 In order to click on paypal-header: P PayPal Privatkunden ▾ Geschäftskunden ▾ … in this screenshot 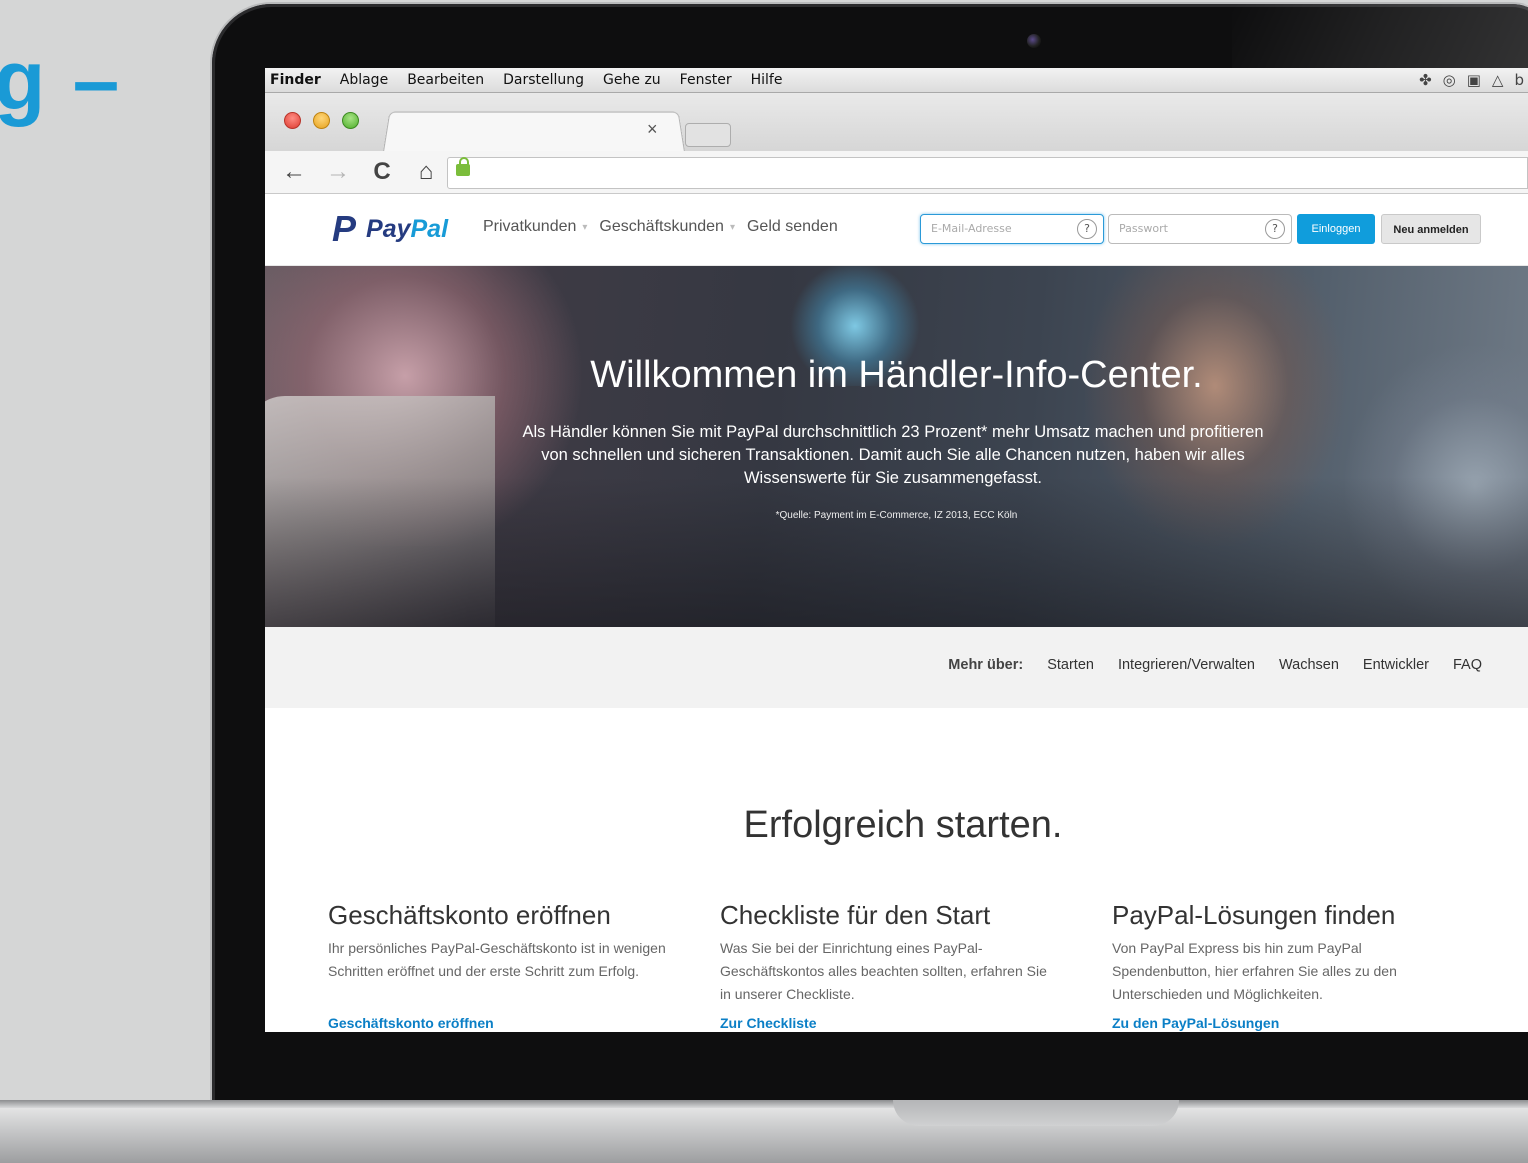, I will do `click(896, 230)`.